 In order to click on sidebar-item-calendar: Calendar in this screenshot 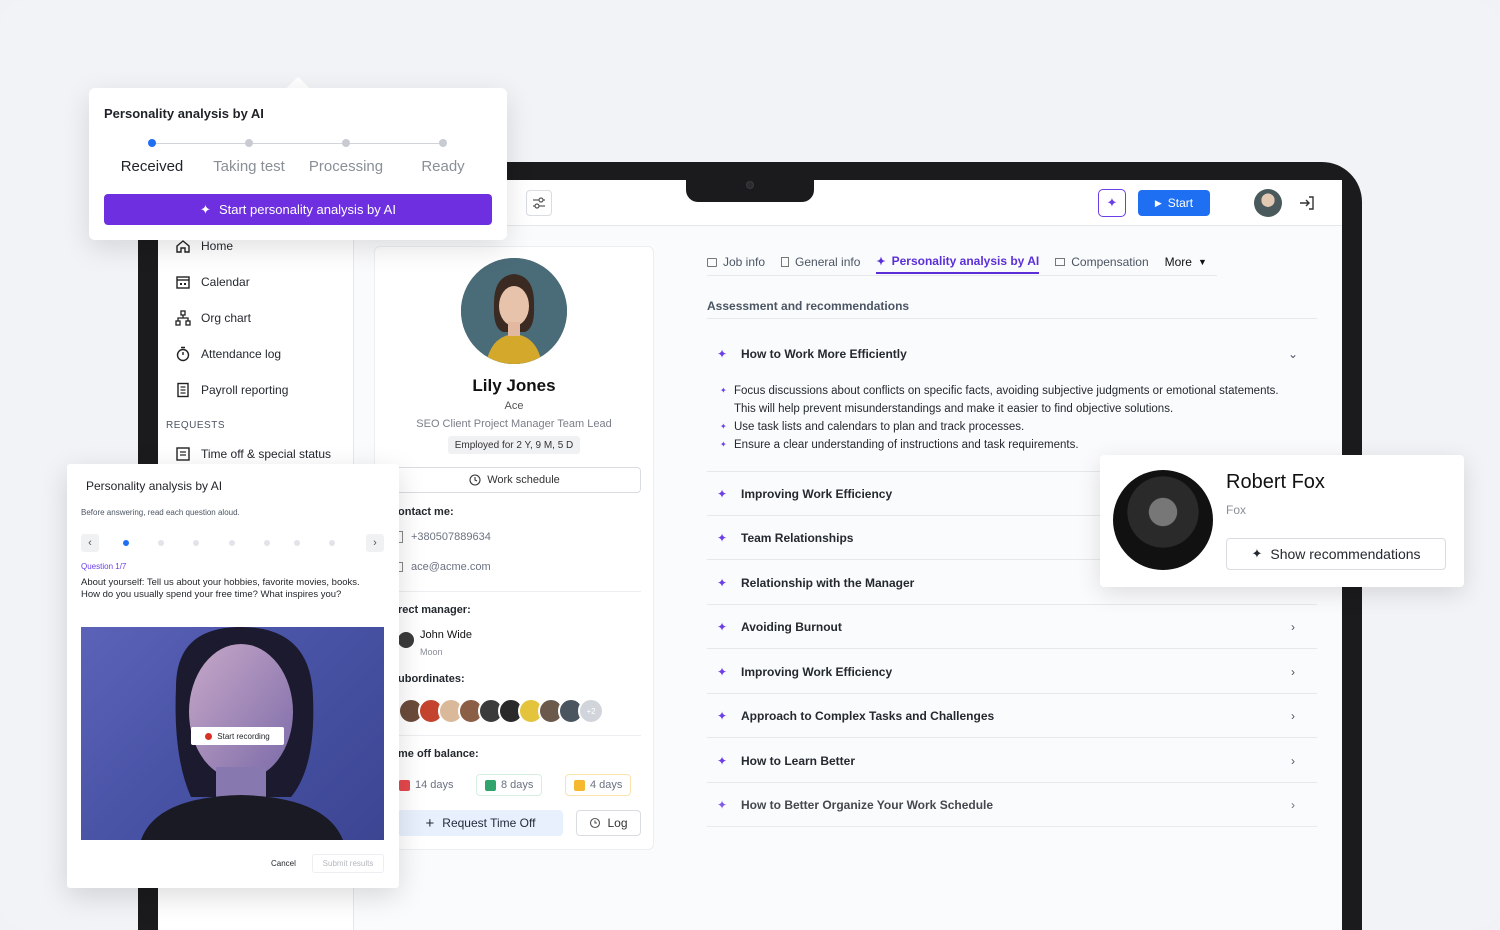, I will do `click(212, 282)`.